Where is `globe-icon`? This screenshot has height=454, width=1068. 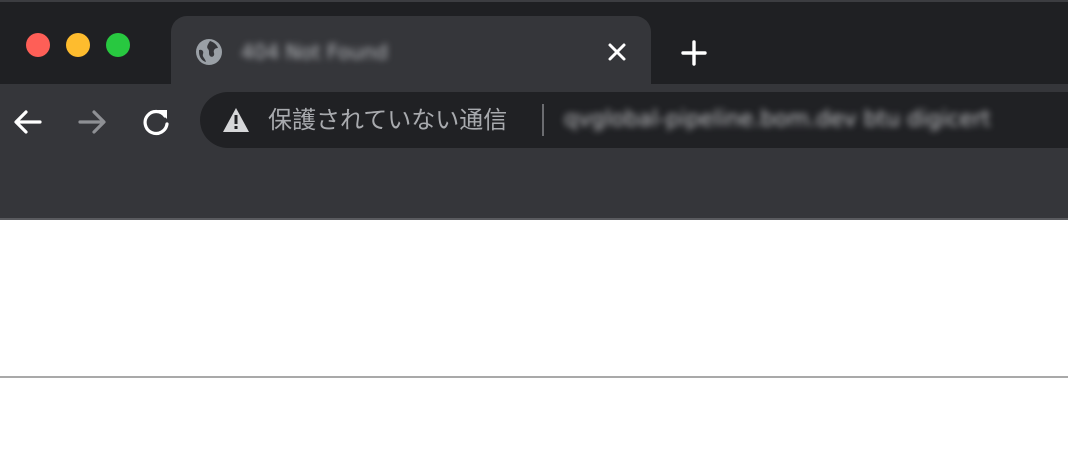 globe-icon is located at coordinates (209, 52).